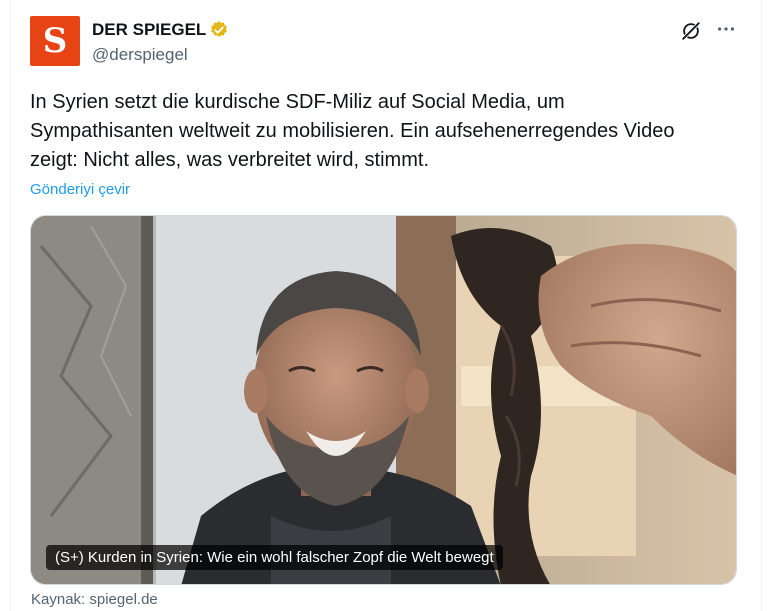 This screenshot has height=611, width=776. I want to click on avatar-letter: S, so click(55, 41).